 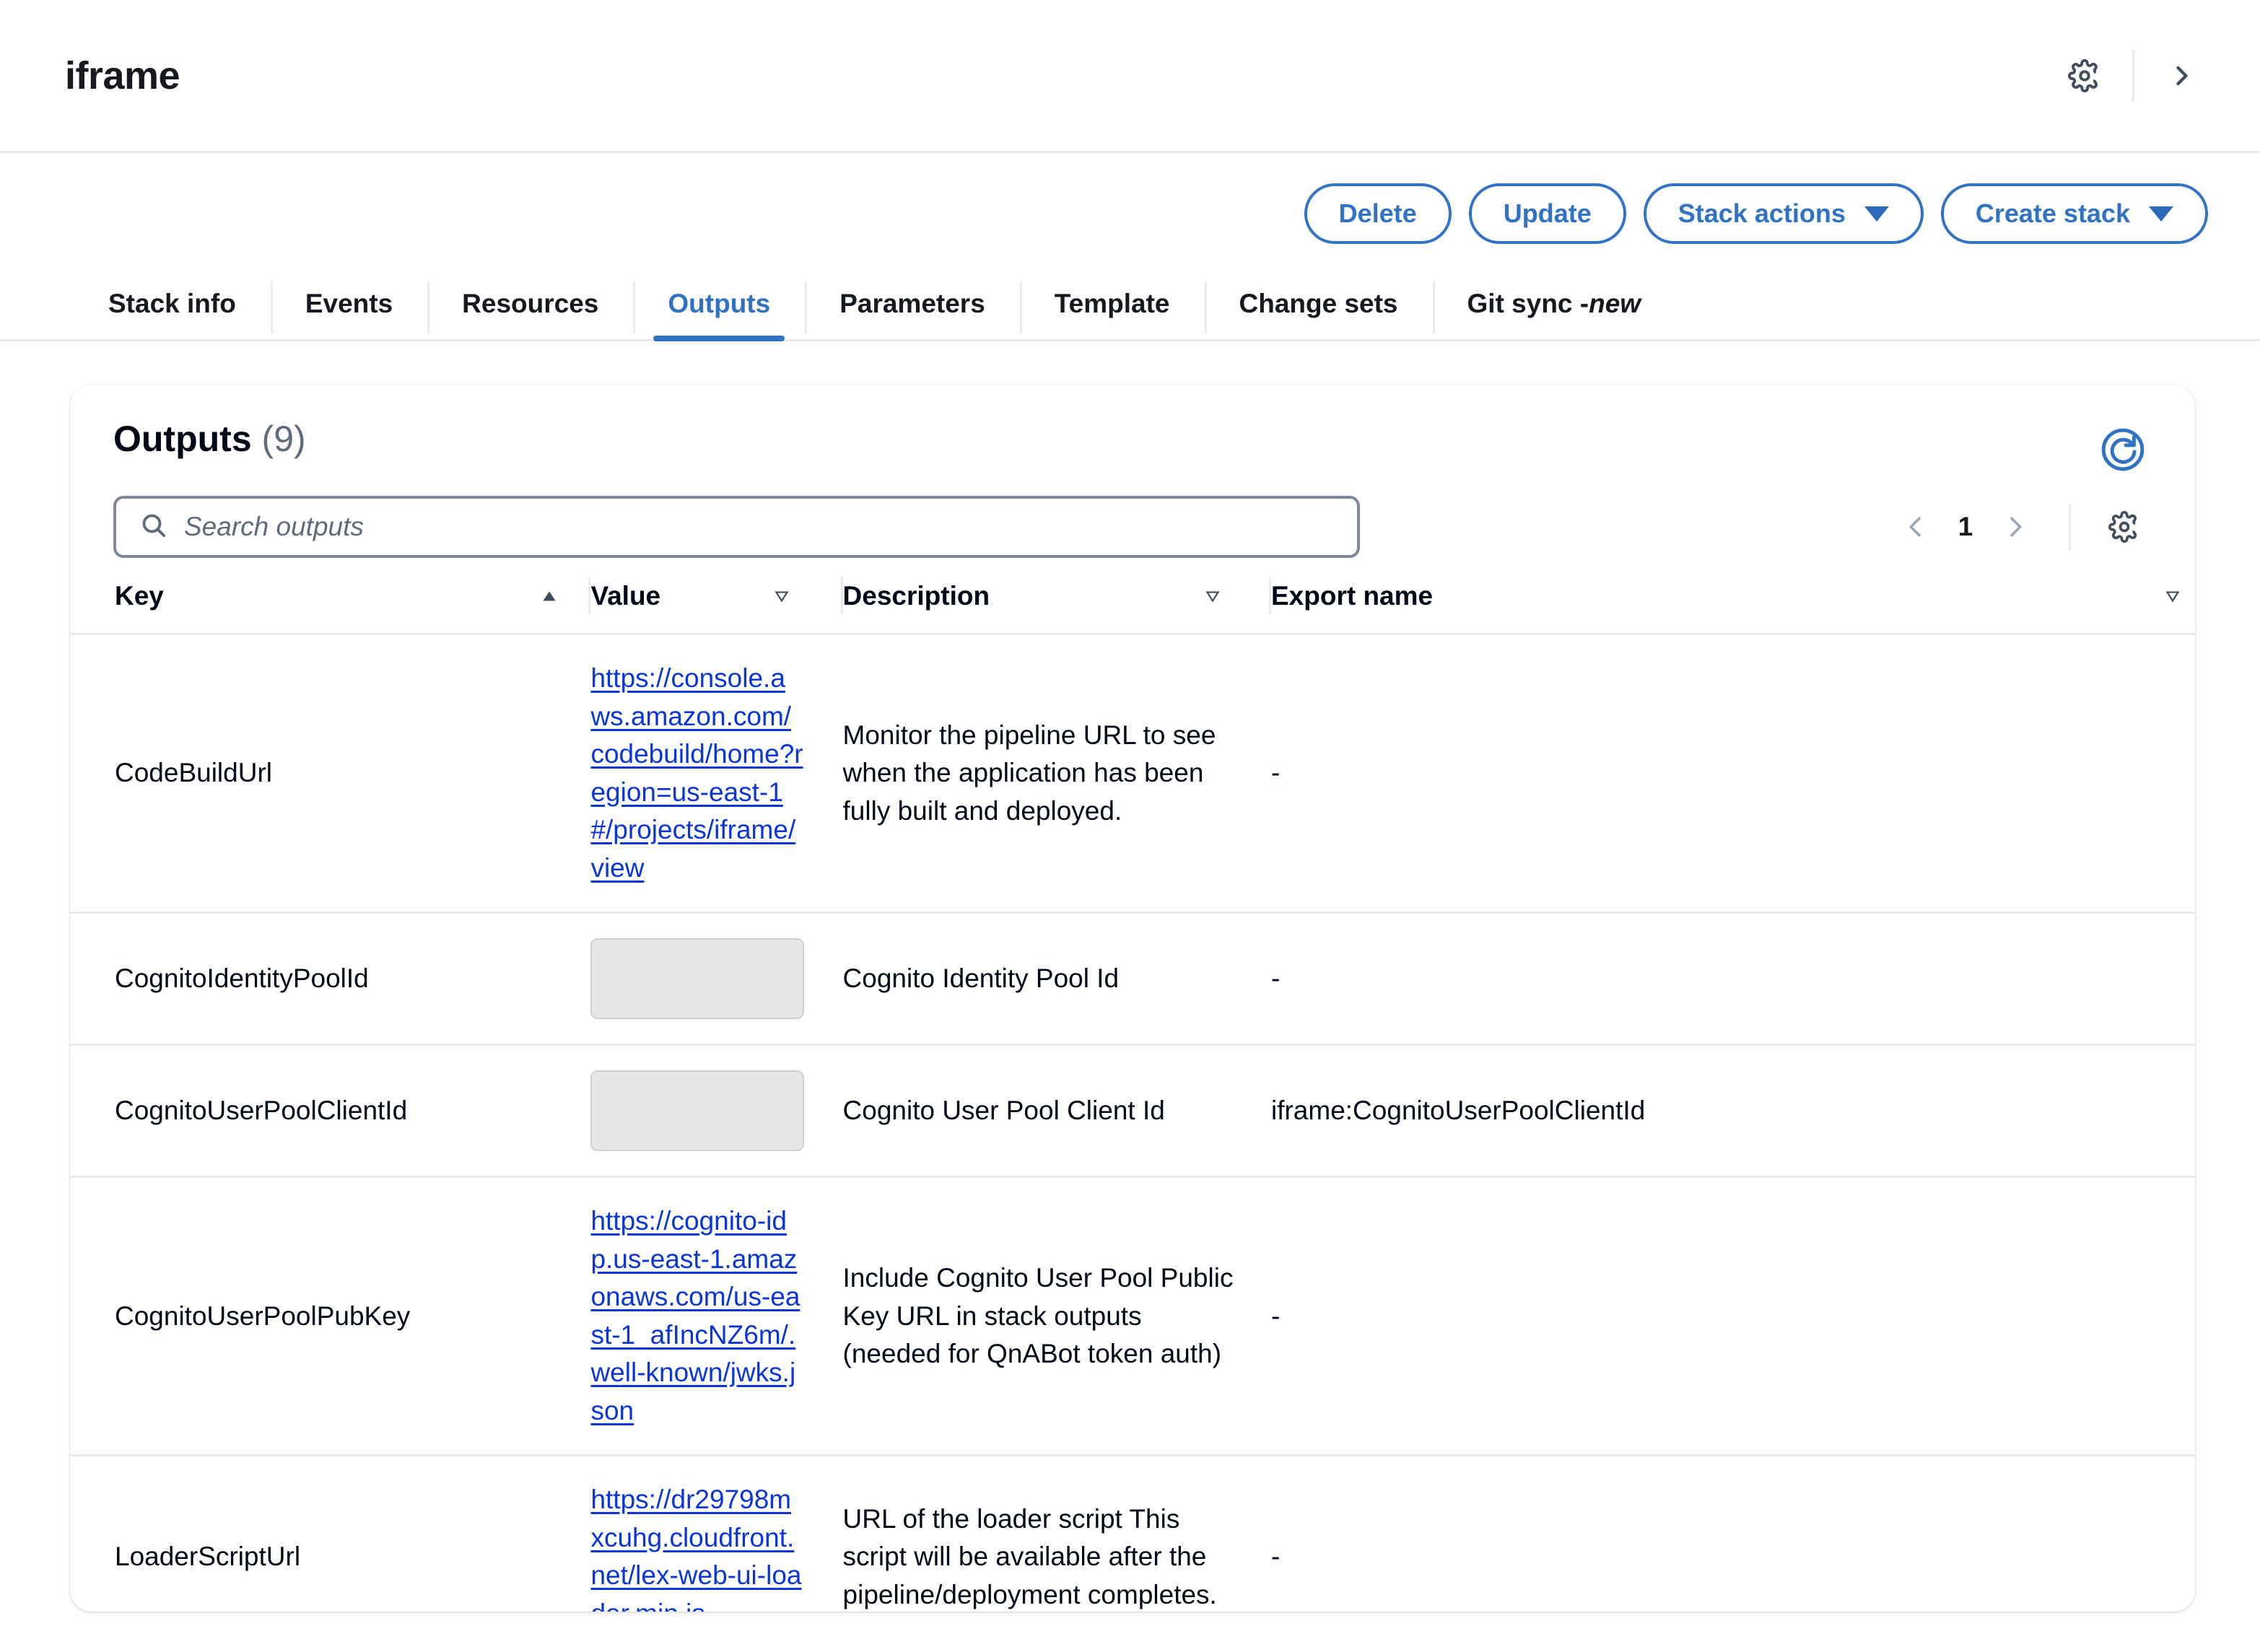 What do you see at coordinates (330, 1316) in the screenshot?
I see `cell-key: CognitoUserPoolPubKey` at bounding box center [330, 1316].